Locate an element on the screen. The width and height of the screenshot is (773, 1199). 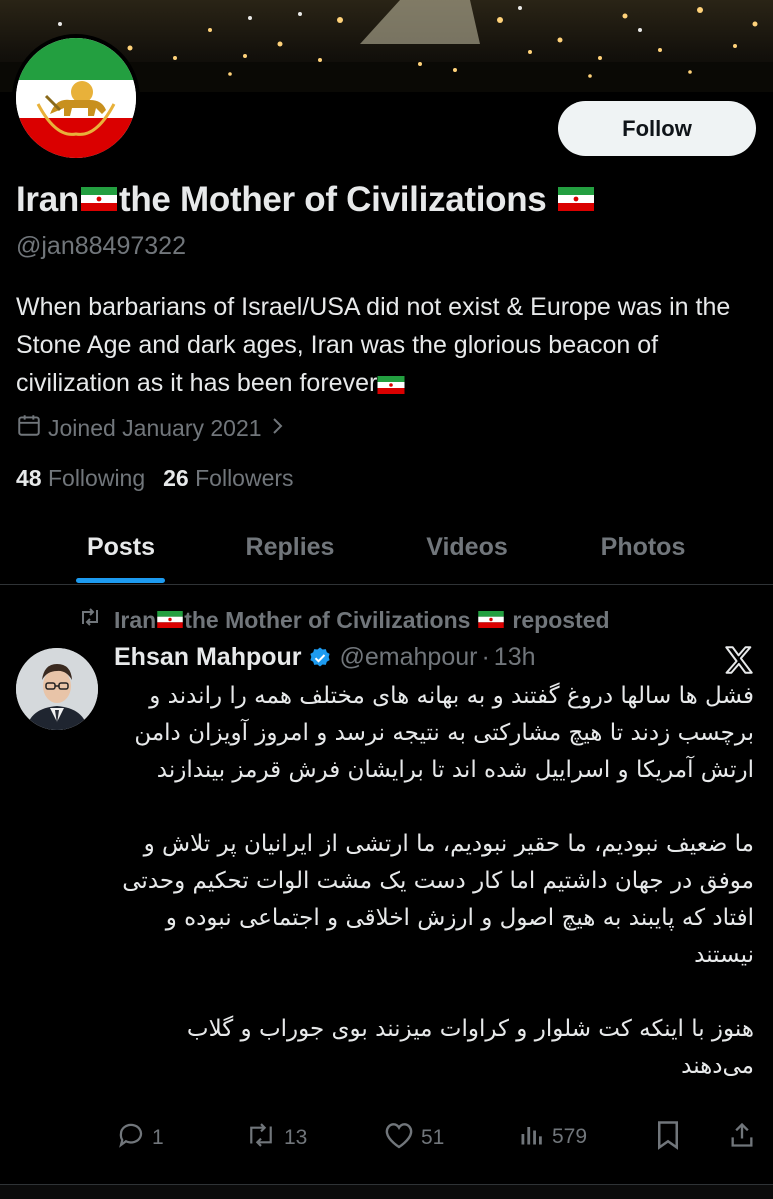
following-link: 48 Following is located at coordinates (80, 478).